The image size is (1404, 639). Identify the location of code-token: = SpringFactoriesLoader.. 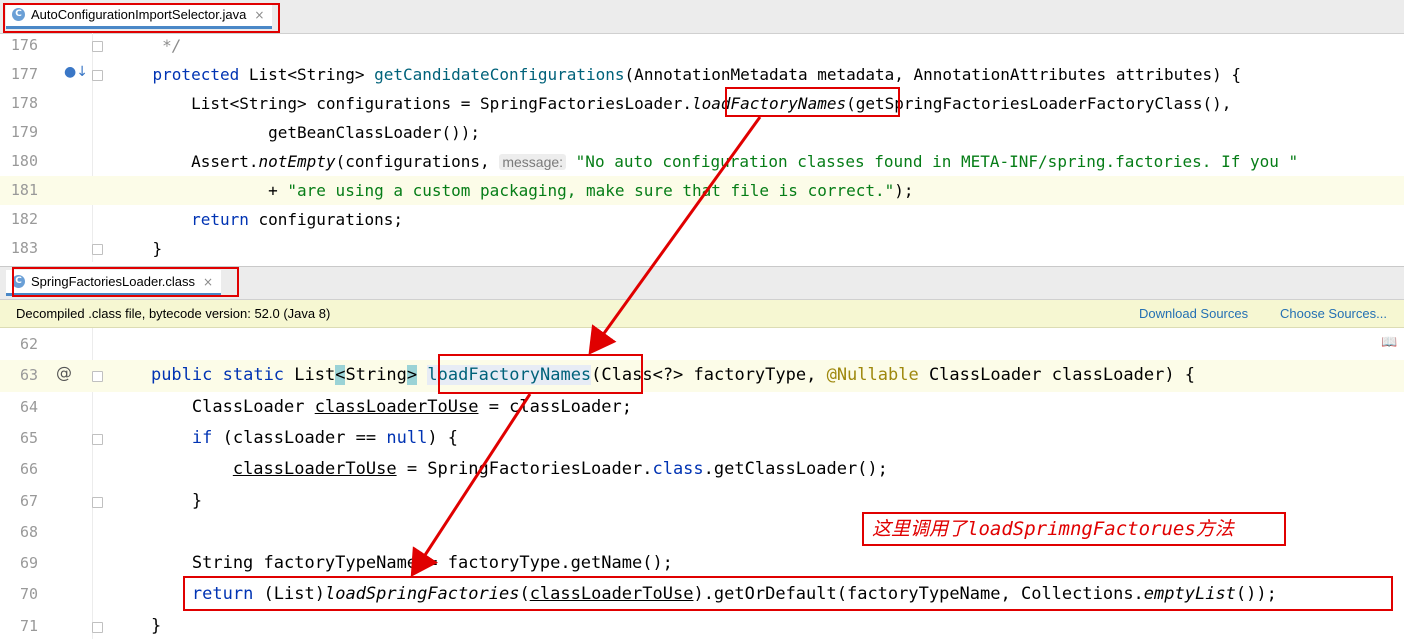
(524, 469).